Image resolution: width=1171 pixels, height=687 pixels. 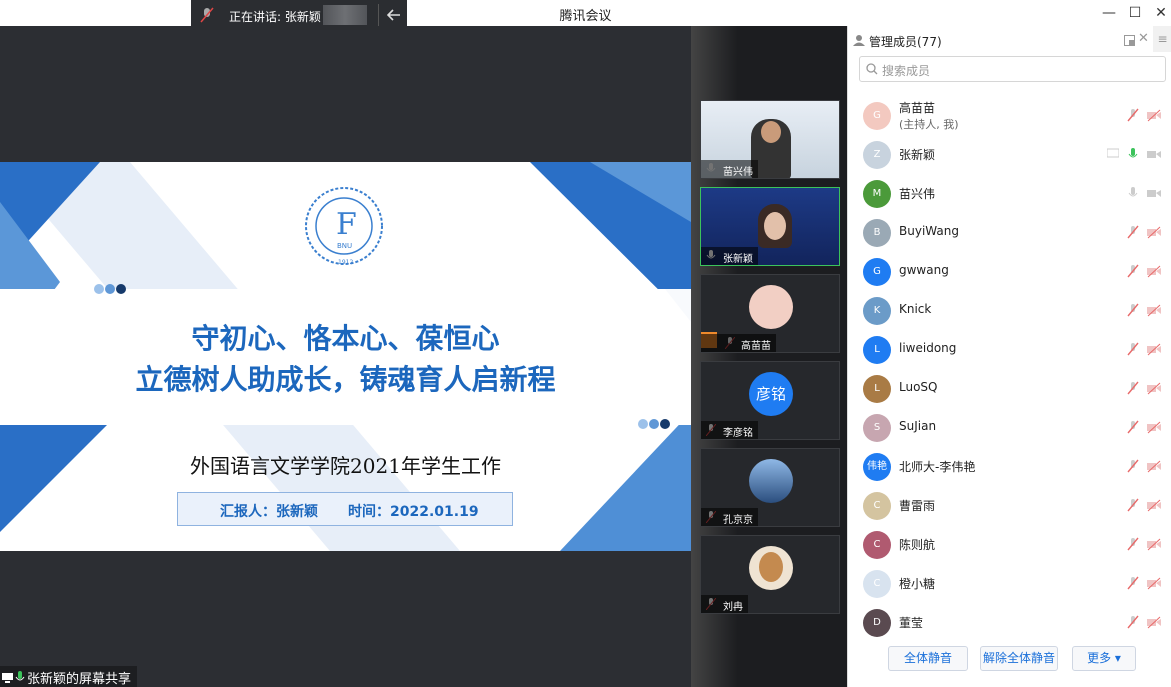 I want to click on svg-text: BNU, so click(x=344, y=246).